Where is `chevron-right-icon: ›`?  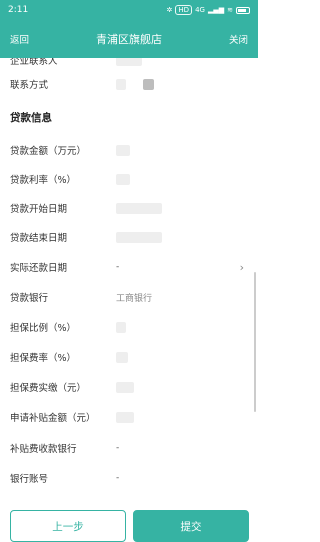 chevron-right-icon: › is located at coordinates (241, 267).